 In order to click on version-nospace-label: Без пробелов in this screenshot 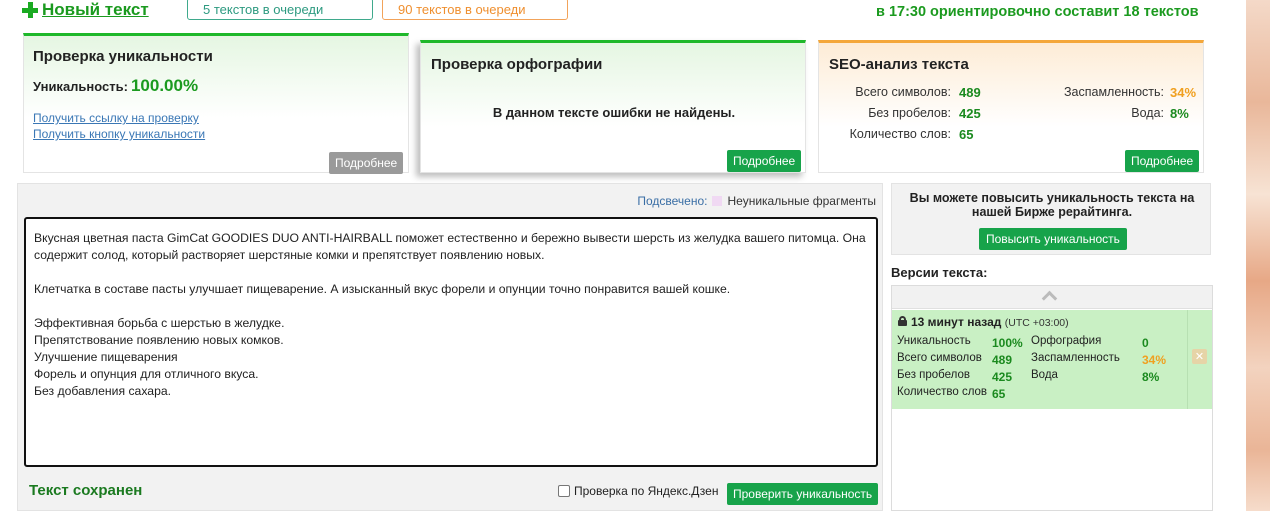, I will do `click(933, 375)`.